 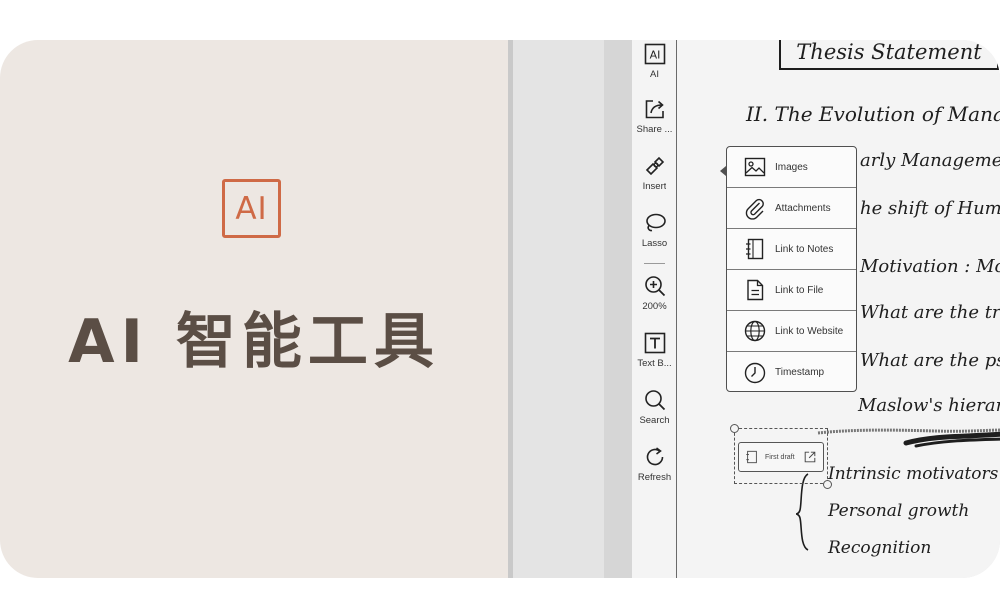 What do you see at coordinates (755, 290) in the screenshot?
I see `file-icon` at bounding box center [755, 290].